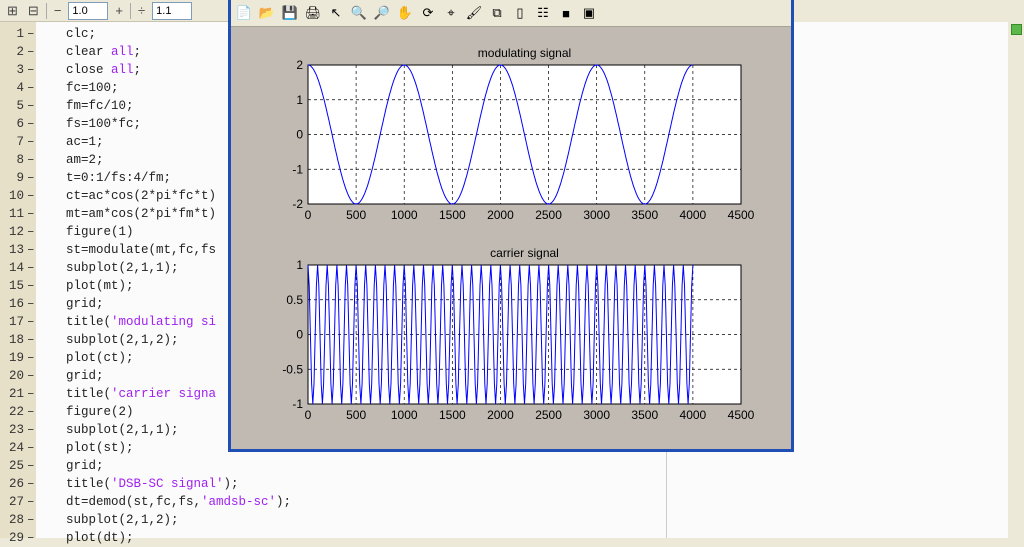 This screenshot has height=547, width=1024. Describe the element at coordinates (172, 10) in the screenshot. I see `divide-value-input: 1.1` at that location.